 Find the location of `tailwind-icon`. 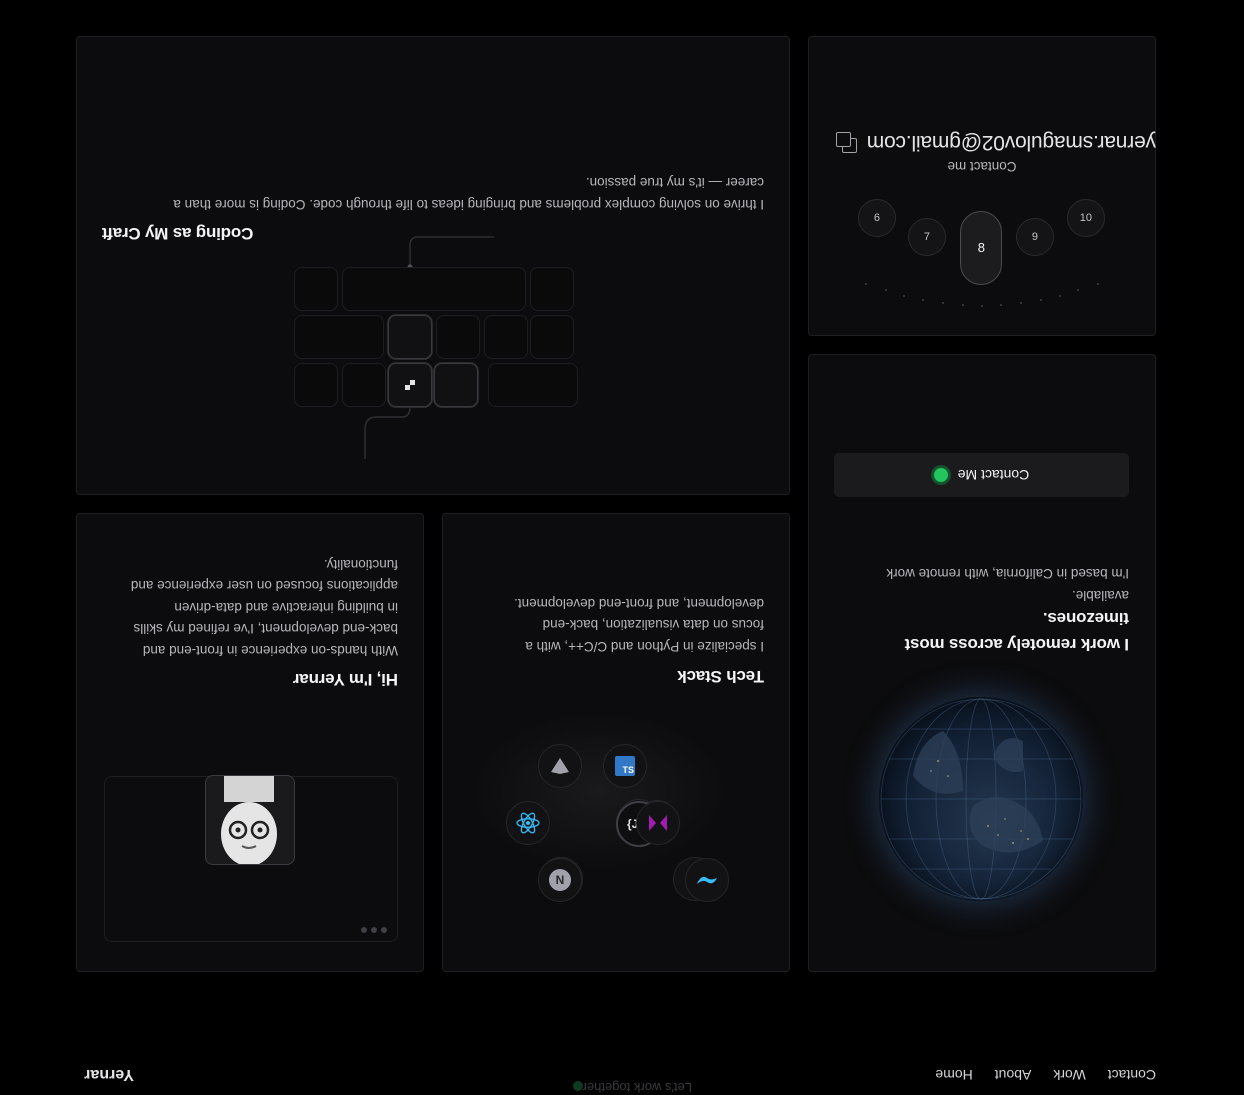

tailwind-icon is located at coordinates (695, 879).